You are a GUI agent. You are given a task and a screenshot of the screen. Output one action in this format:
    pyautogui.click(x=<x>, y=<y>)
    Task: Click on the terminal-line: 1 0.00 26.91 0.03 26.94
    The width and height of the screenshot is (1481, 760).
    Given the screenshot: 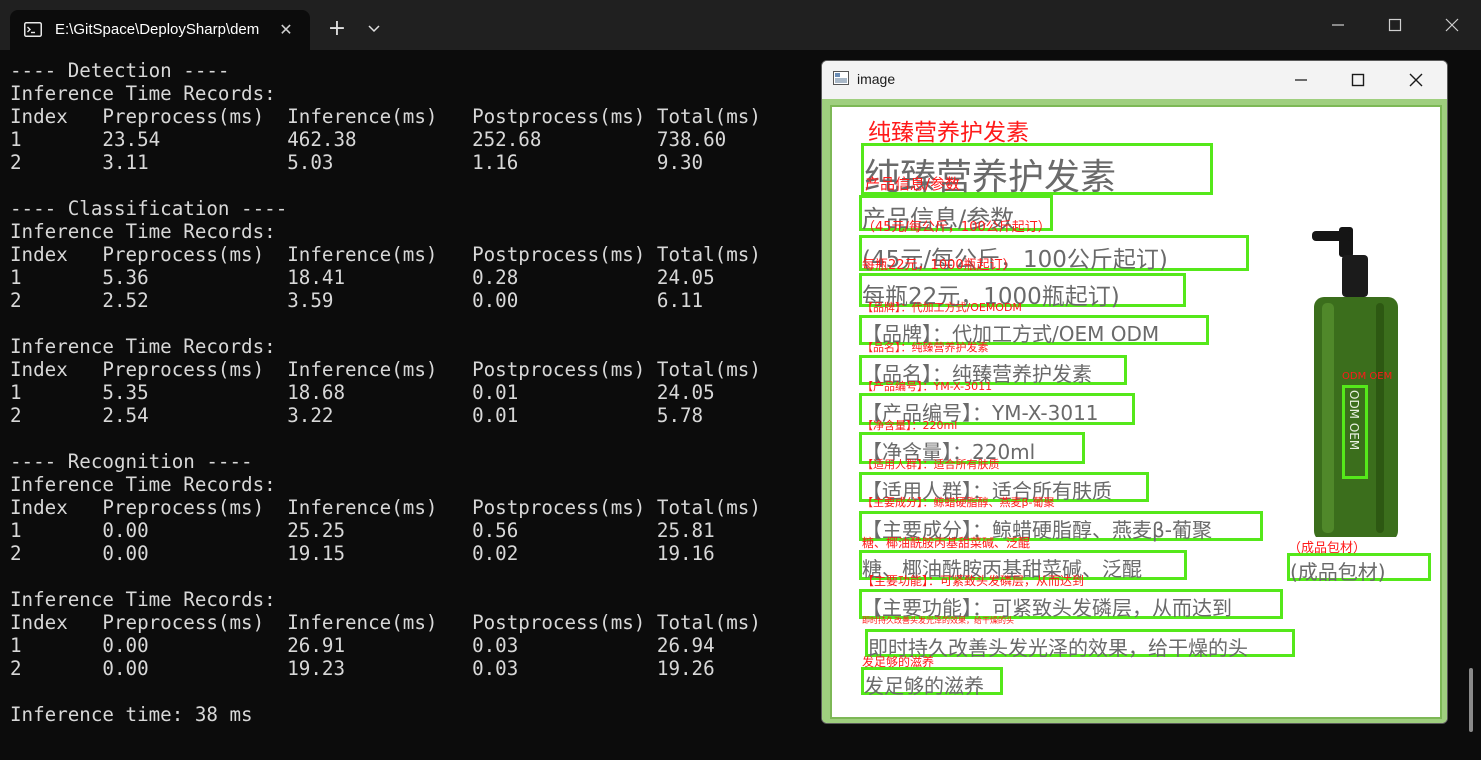 What is the action you would take?
    pyautogui.click(x=362, y=645)
    